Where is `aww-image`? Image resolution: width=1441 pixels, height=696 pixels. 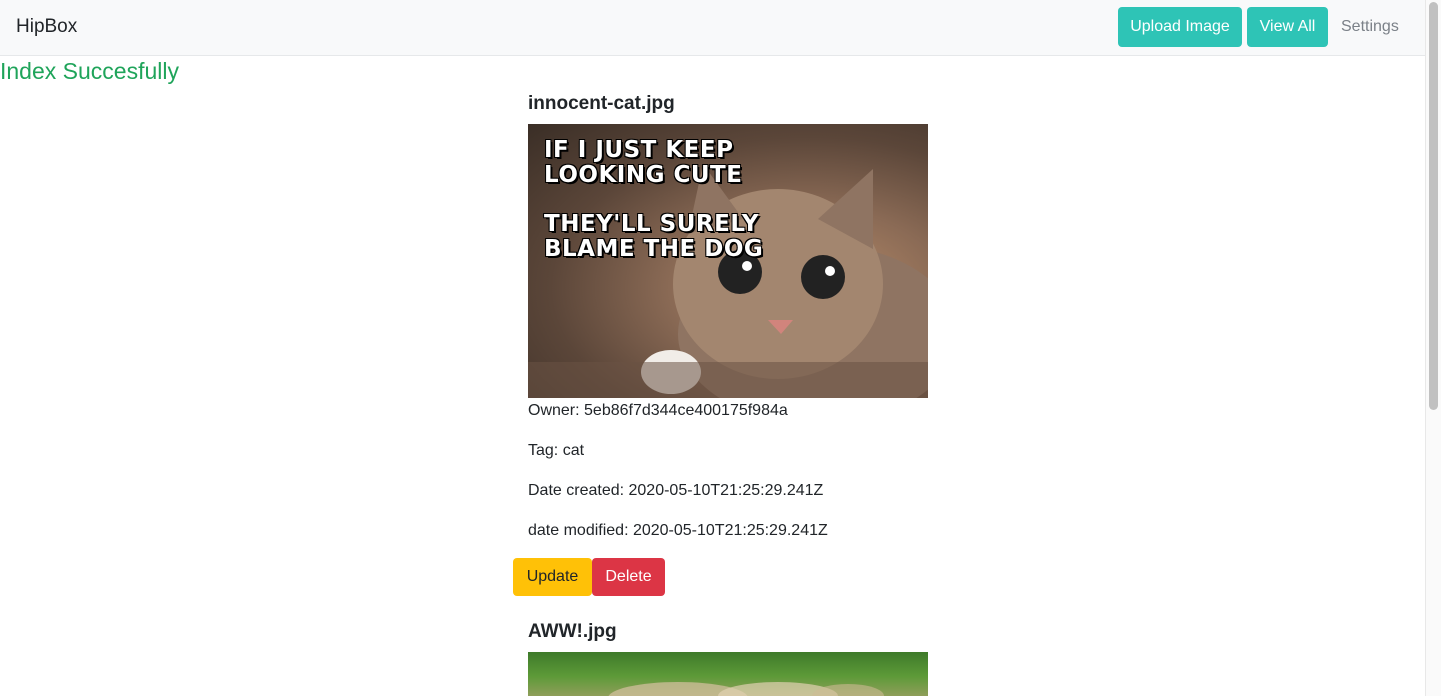 aww-image is located at coordinates (728, 674).